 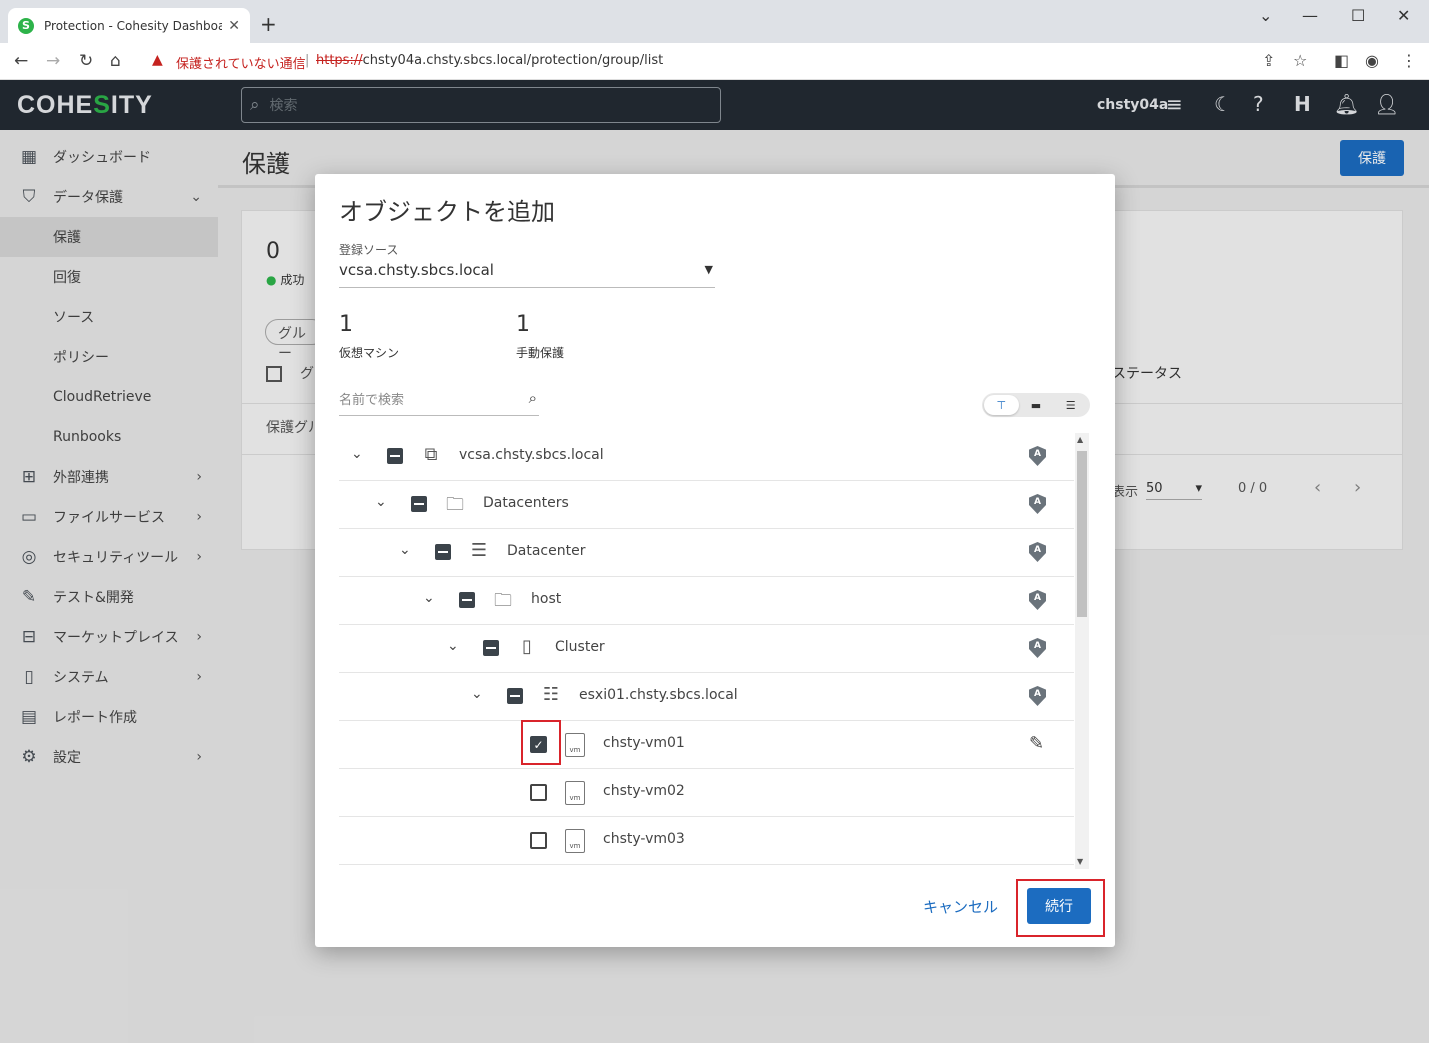 I want to click on caret-down-icon: ▼, so click(x=708, y=269).